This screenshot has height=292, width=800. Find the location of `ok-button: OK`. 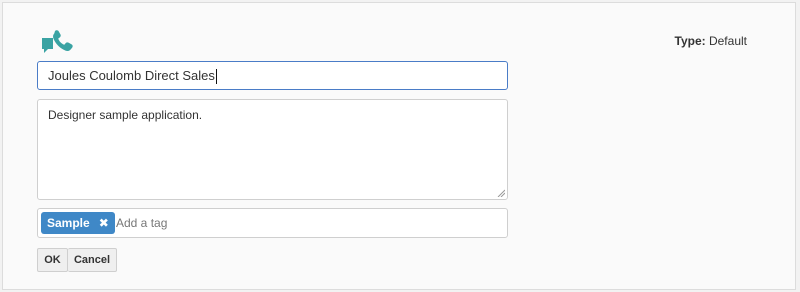

ok-button: OK is located at coordinates (52, 260).